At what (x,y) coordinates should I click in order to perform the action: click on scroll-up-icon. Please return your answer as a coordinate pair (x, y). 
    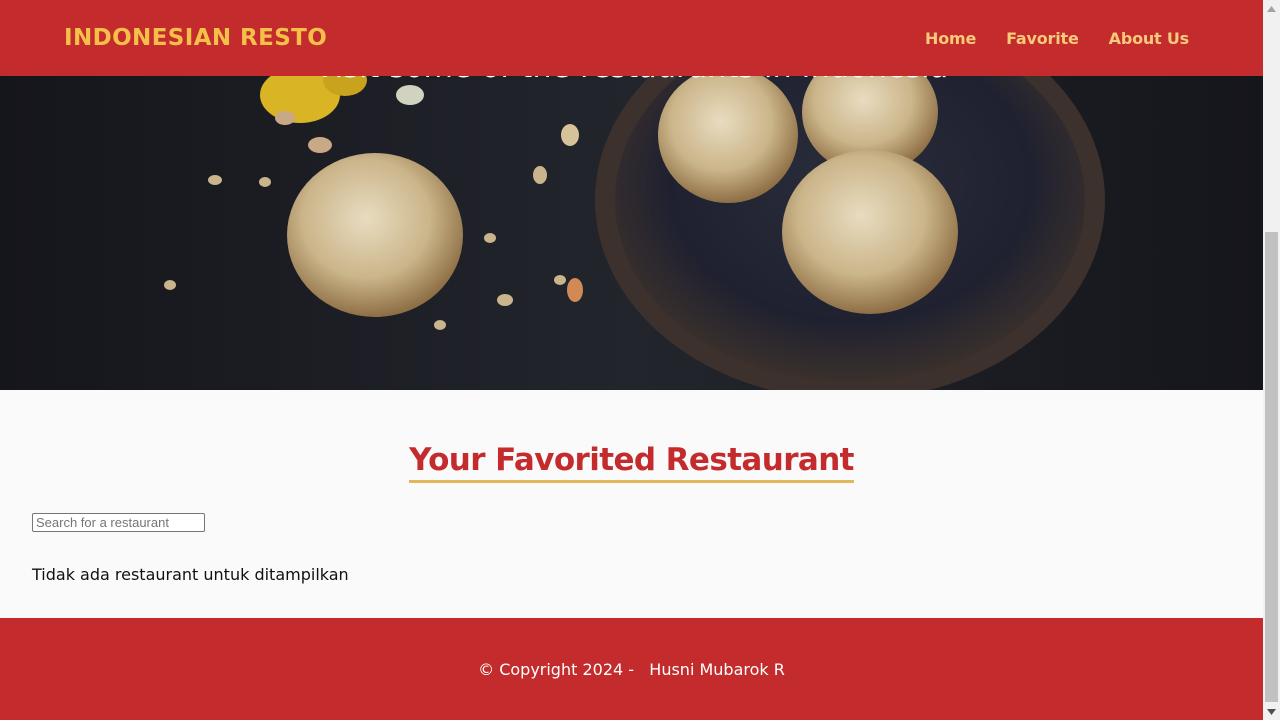
    Looking at the image, I should click on (1271, 8).